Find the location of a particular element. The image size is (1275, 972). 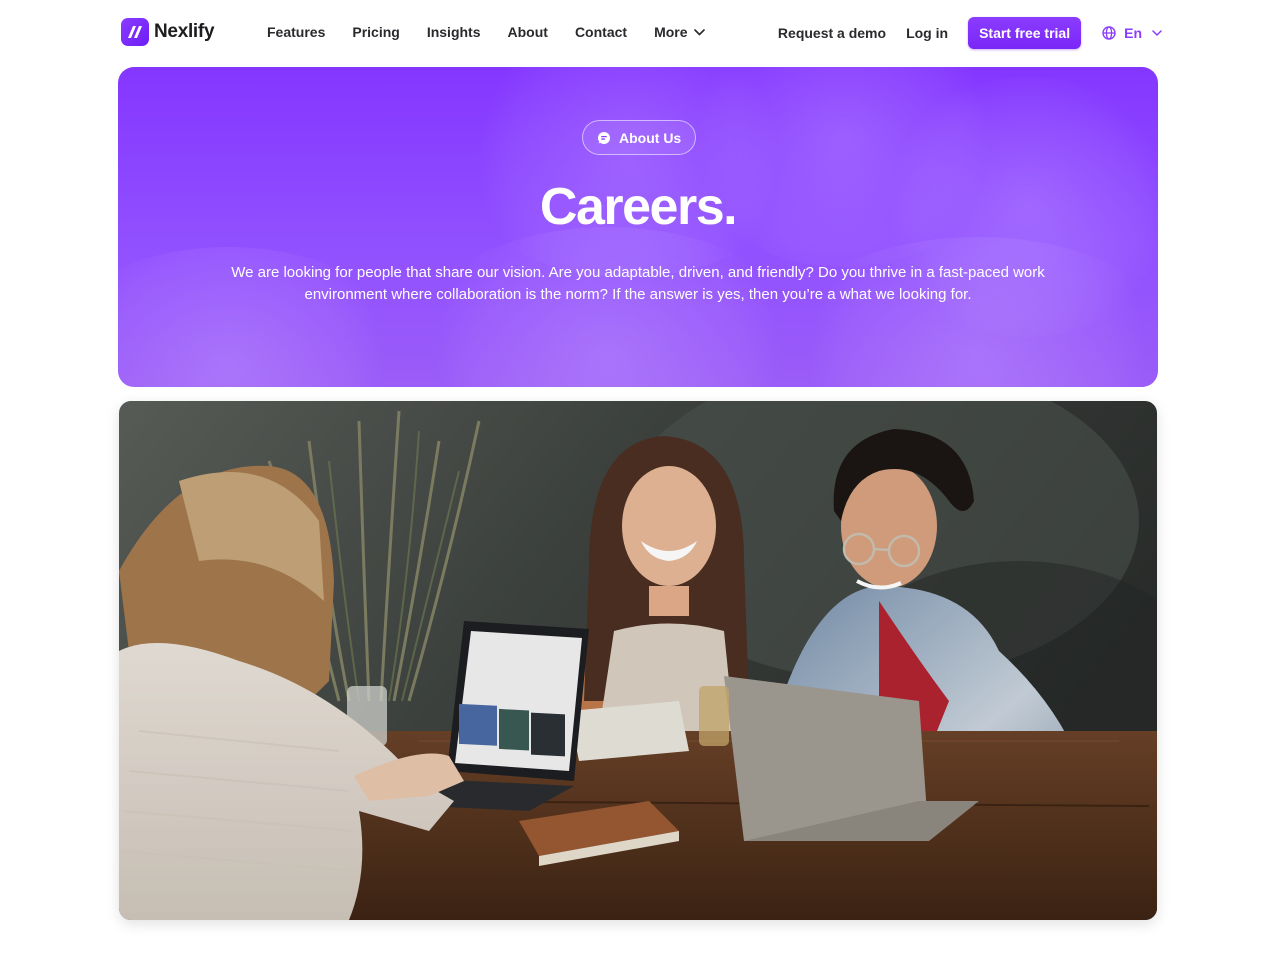

language-label: En is located at coordinates (1133, 33).